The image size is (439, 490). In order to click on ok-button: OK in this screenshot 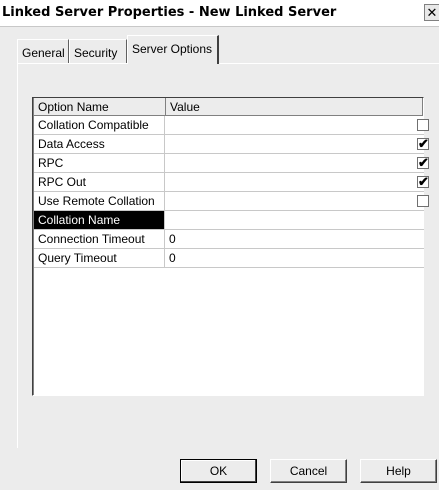, I will do `click(218, 471)`.